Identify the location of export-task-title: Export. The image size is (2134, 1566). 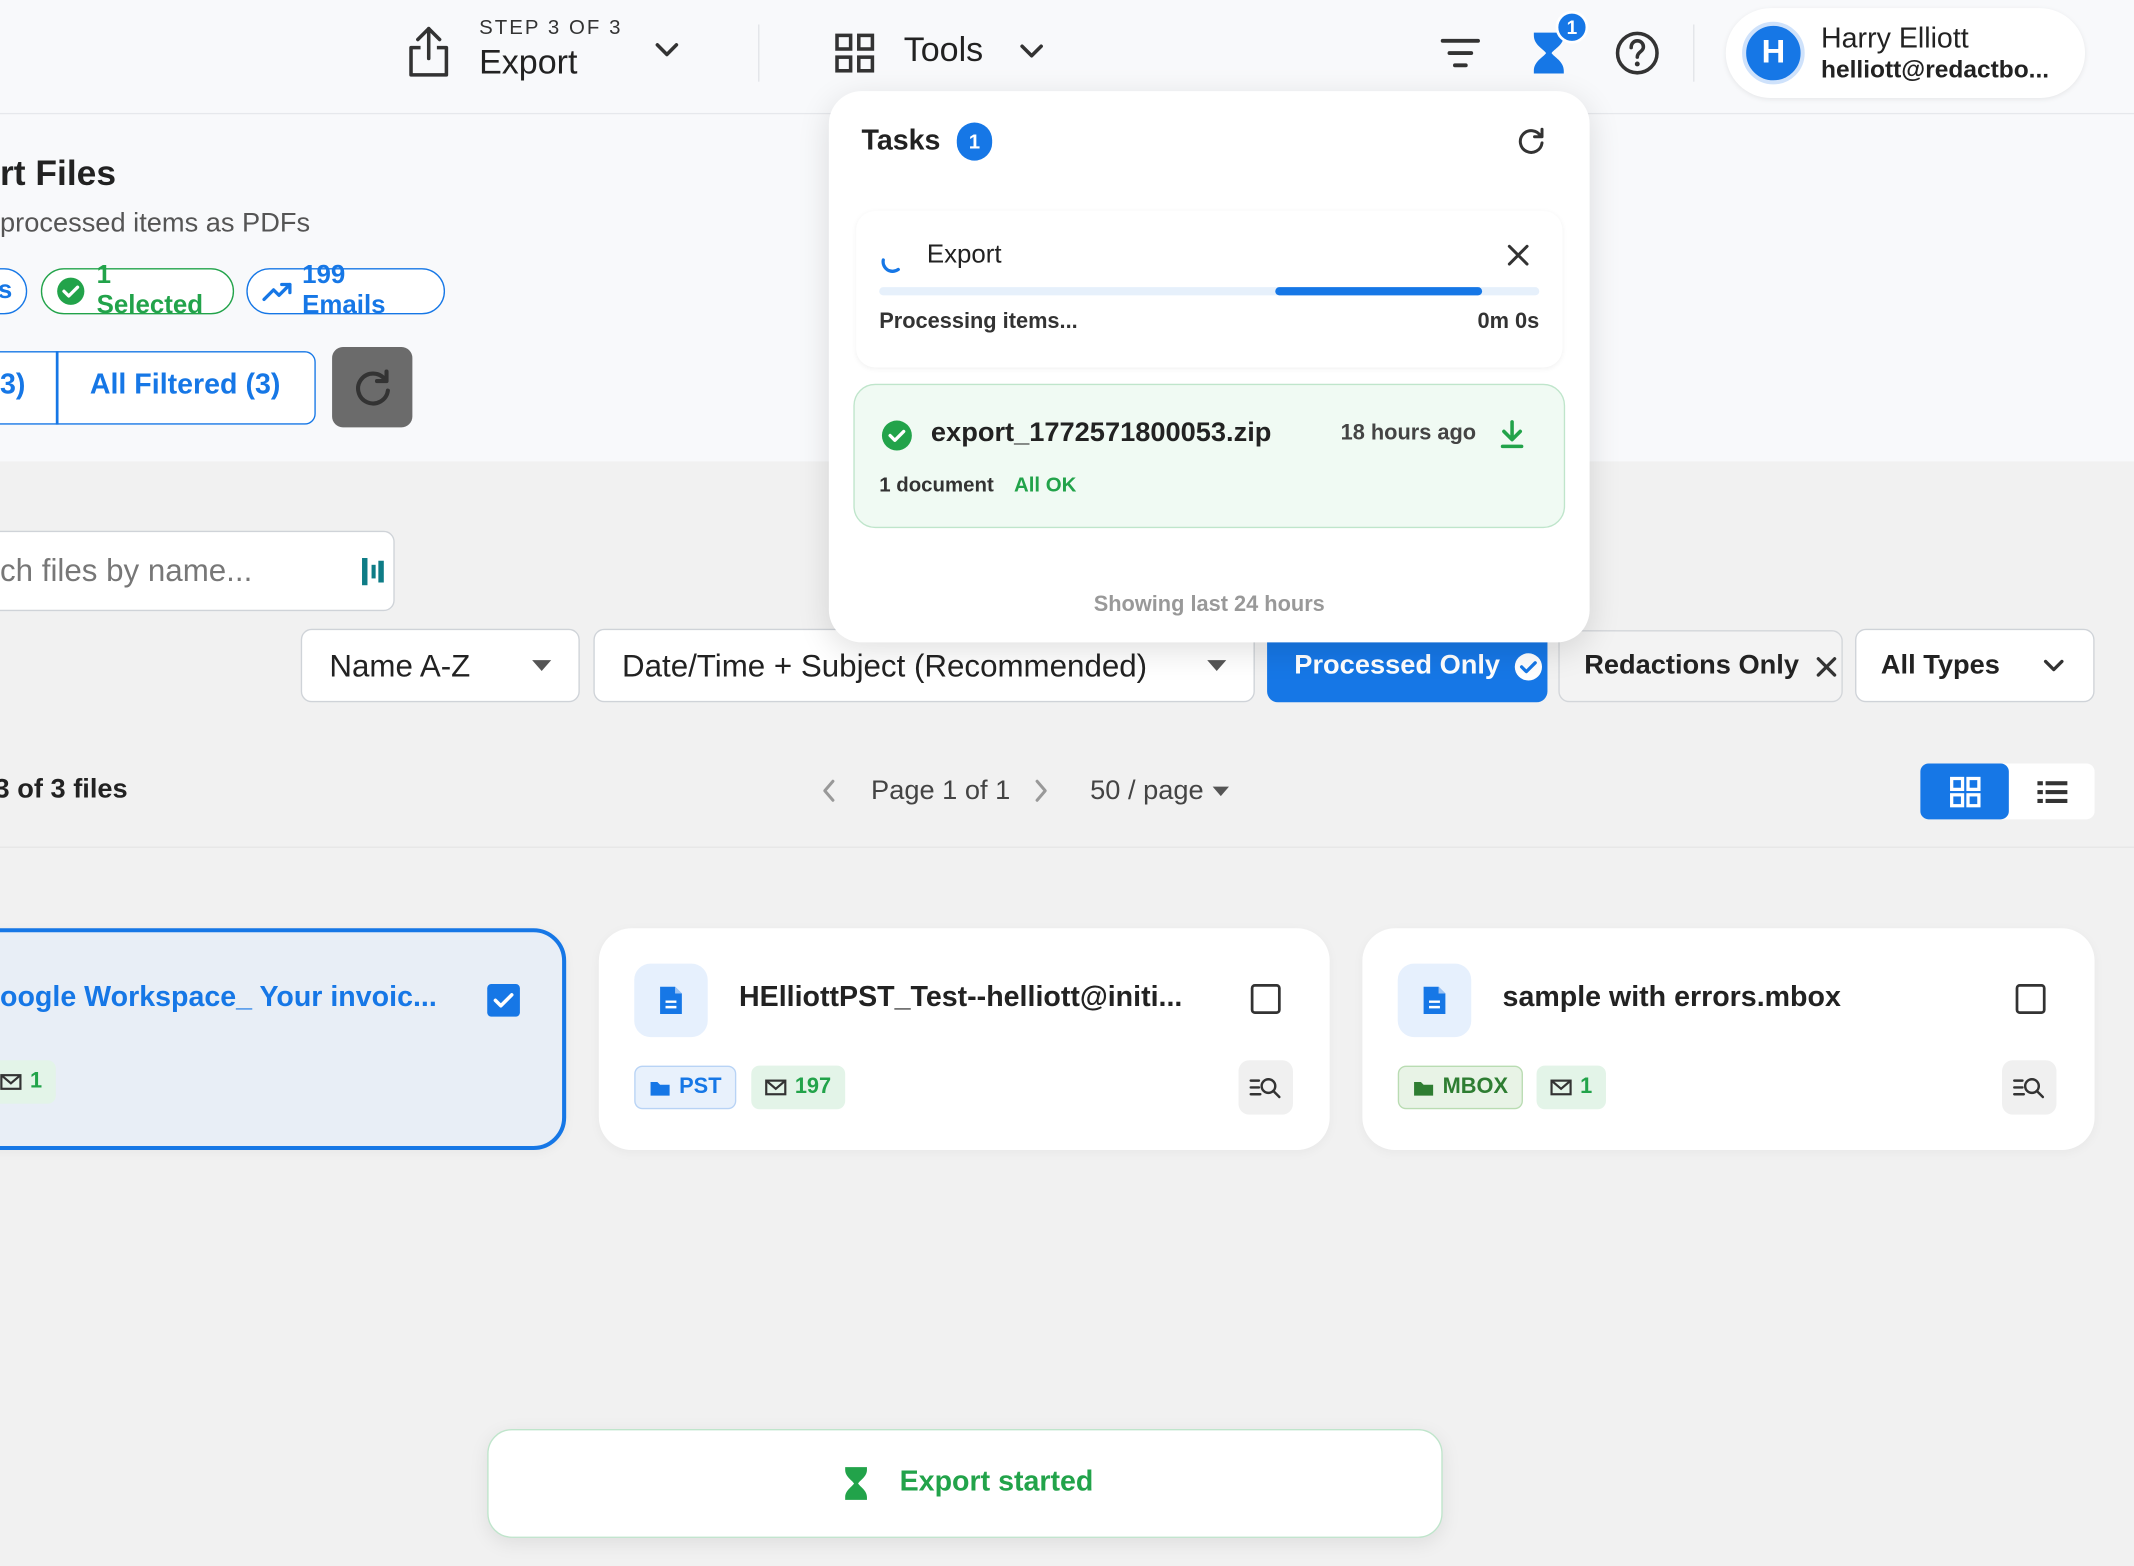
(964, 255).